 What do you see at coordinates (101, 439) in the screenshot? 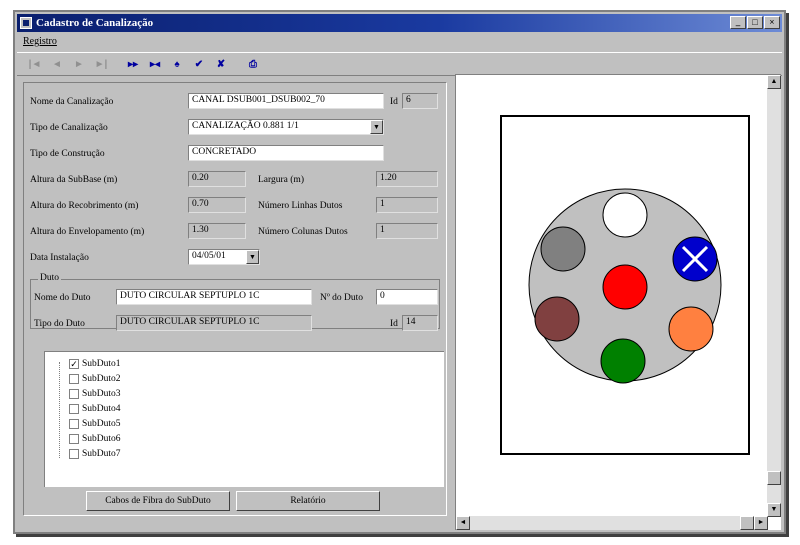
I see `subduto-label: SubDuto6` at bounding box center [101, 439].